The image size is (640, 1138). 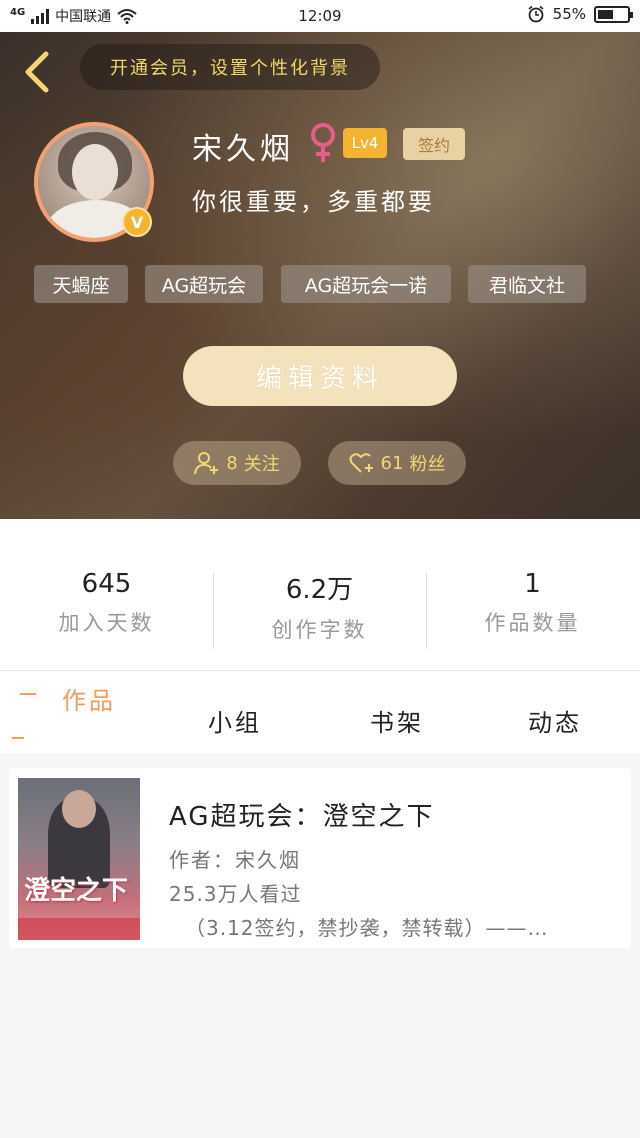 What do you see at coordinates (323, 142) in the screenshot?
I see `female-icon` at bounding box center [323, 142].